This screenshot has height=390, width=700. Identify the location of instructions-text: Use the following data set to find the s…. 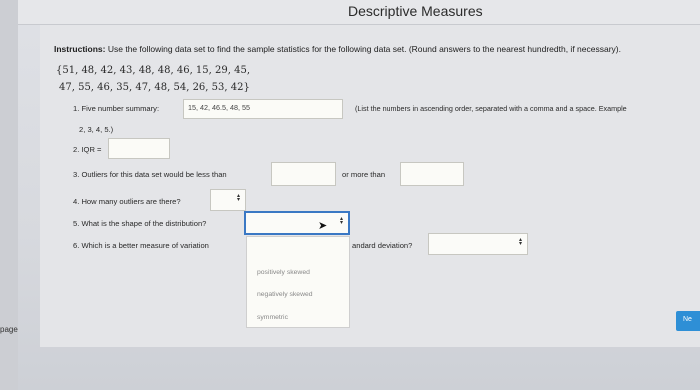
(364, 49).